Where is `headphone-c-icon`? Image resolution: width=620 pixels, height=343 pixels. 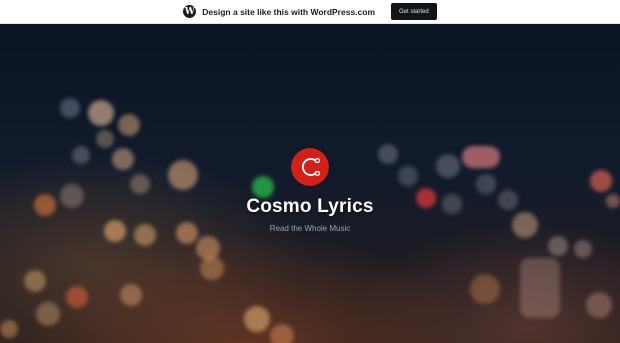 headphone-c-icon is located at coordinates (311, 167).